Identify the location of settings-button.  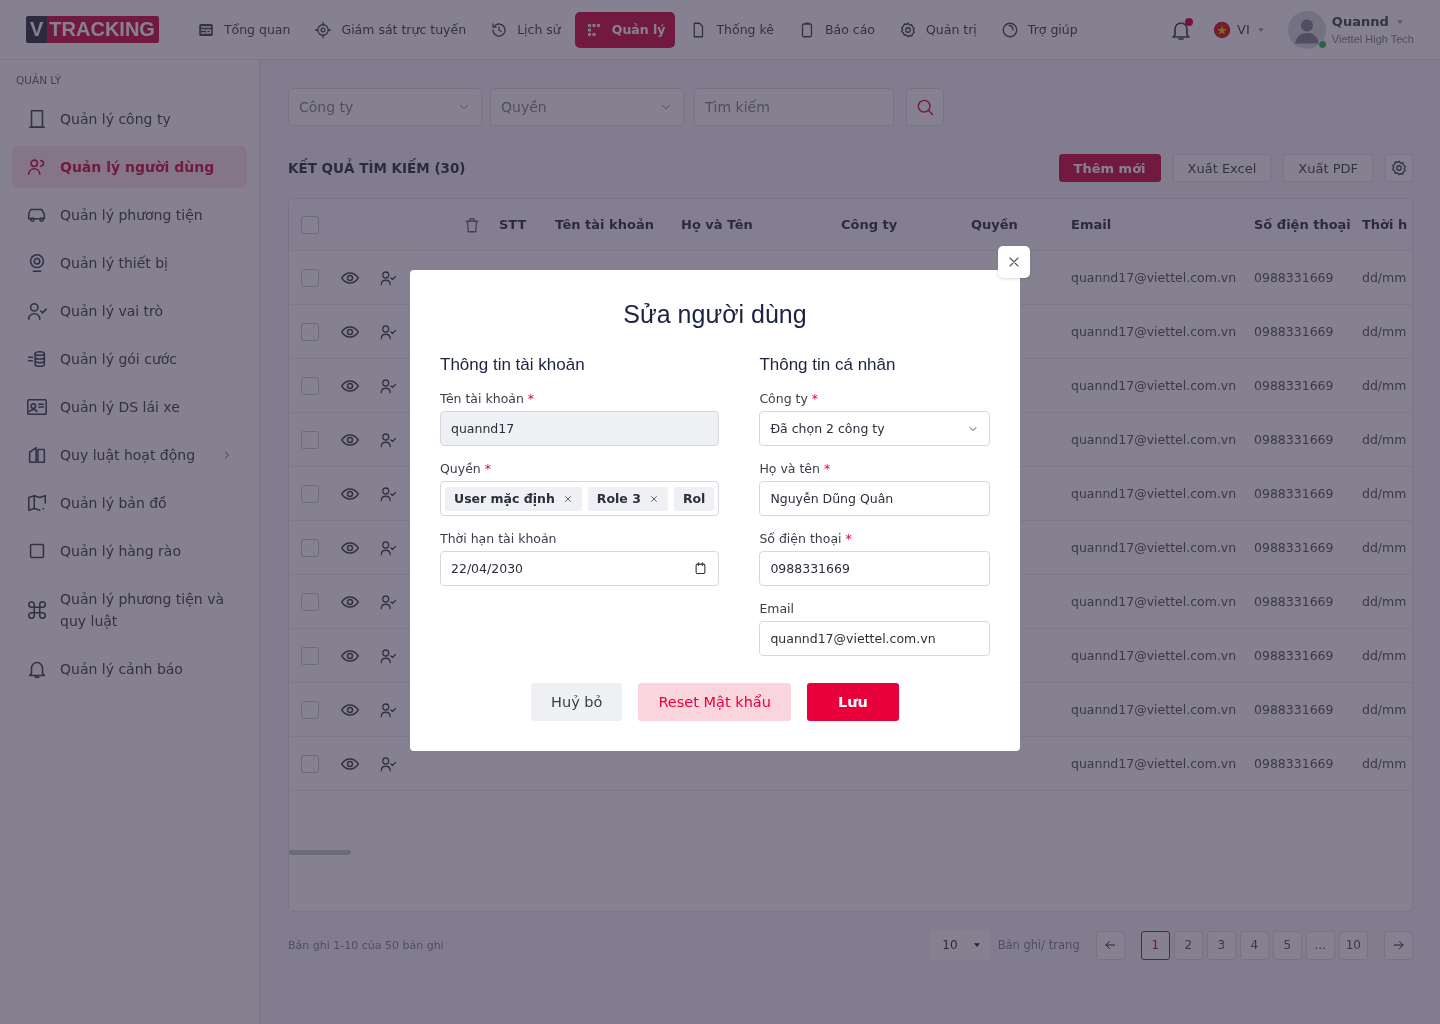
(1399, 168).